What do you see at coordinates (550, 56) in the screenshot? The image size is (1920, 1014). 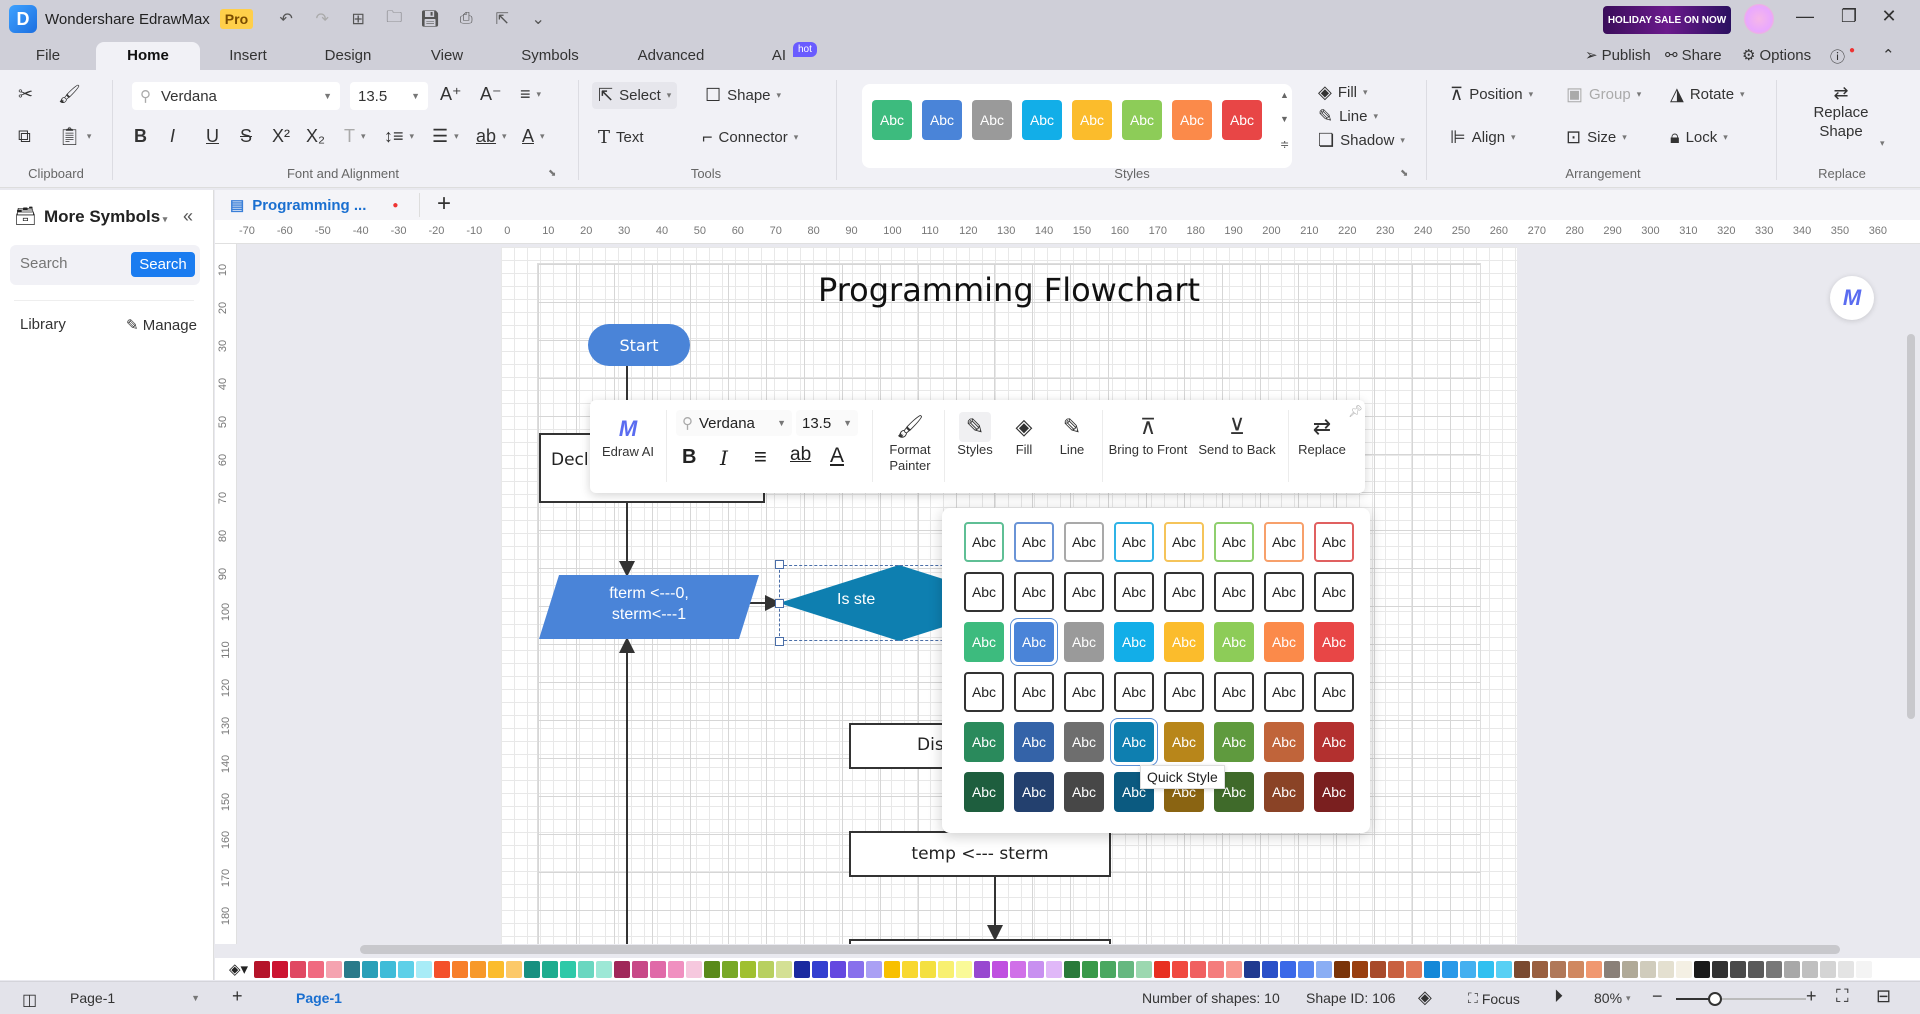 I see `tab-symbols: Symbols` at bounding box center [550, 56].